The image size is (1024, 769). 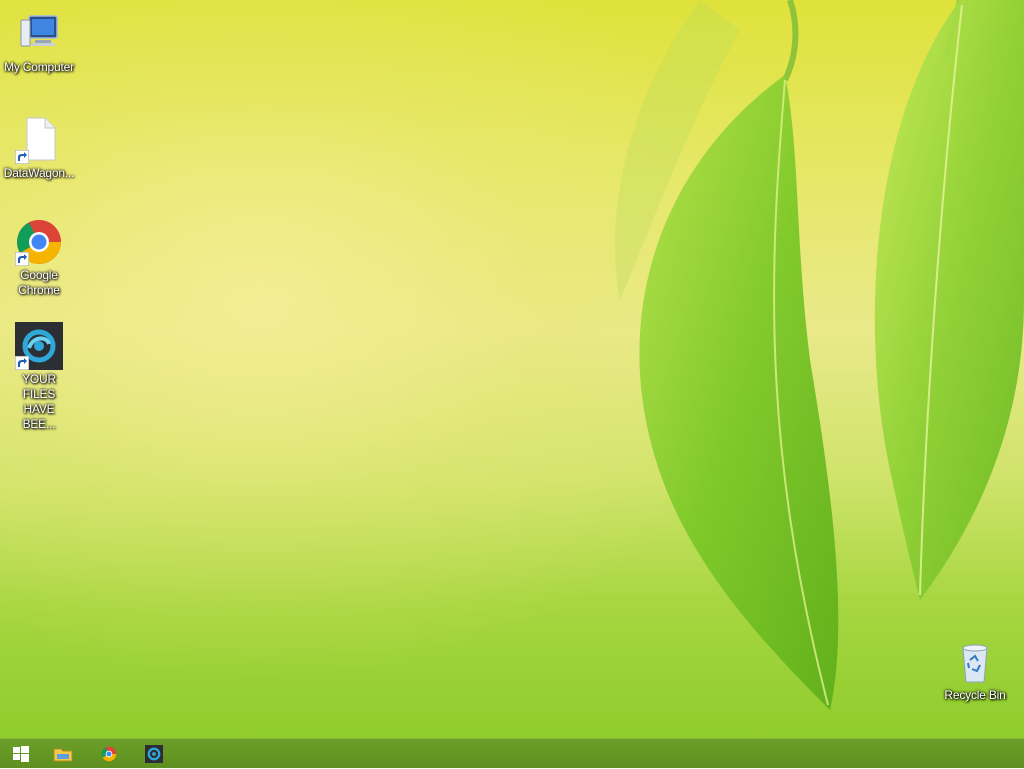 What do you see at coordinates (975, 695) in the screenshot?
I see `icon-label: Recycle Bin` at bounding box center [975, 695].